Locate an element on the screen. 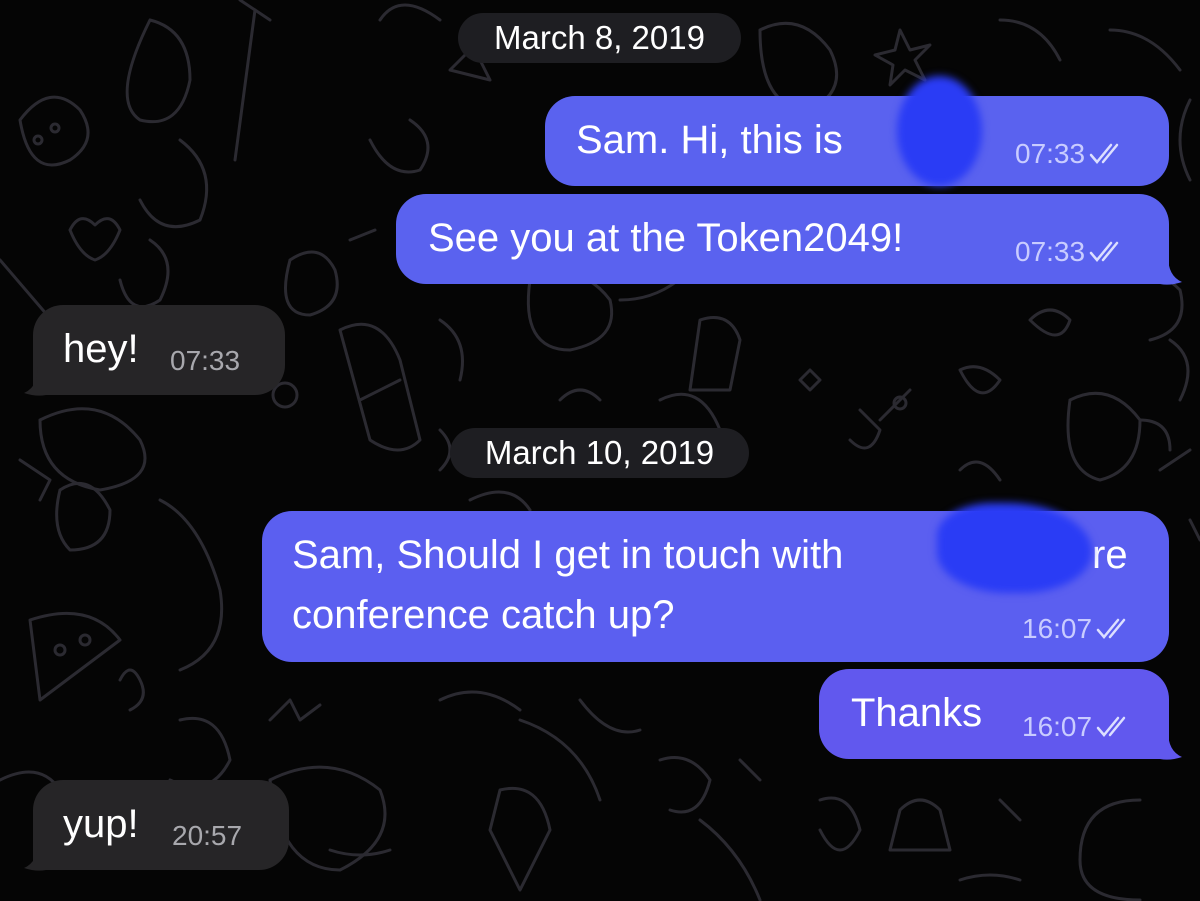 The image size is (1200, 901). message-bubble-outgoing: See you at the Token2049! 07:33 is located at coordinates (782, 239).